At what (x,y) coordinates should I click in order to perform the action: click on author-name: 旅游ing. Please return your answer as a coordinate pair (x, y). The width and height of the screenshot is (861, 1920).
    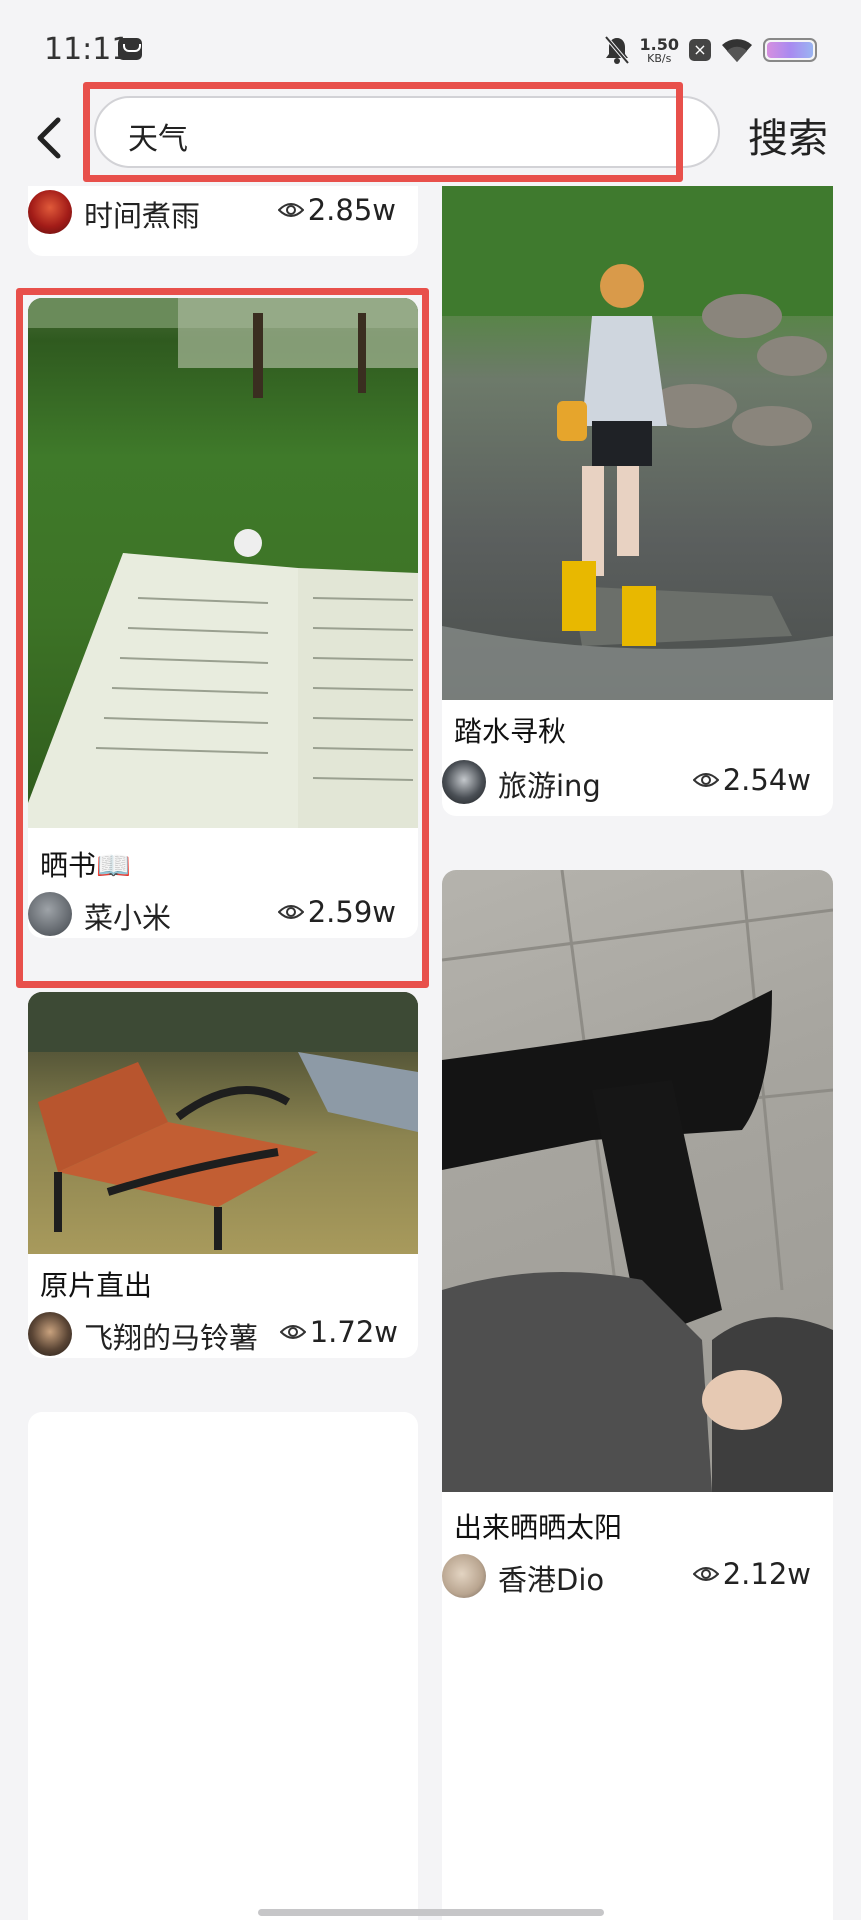
    Looking at the image, I should click on (549, 784).